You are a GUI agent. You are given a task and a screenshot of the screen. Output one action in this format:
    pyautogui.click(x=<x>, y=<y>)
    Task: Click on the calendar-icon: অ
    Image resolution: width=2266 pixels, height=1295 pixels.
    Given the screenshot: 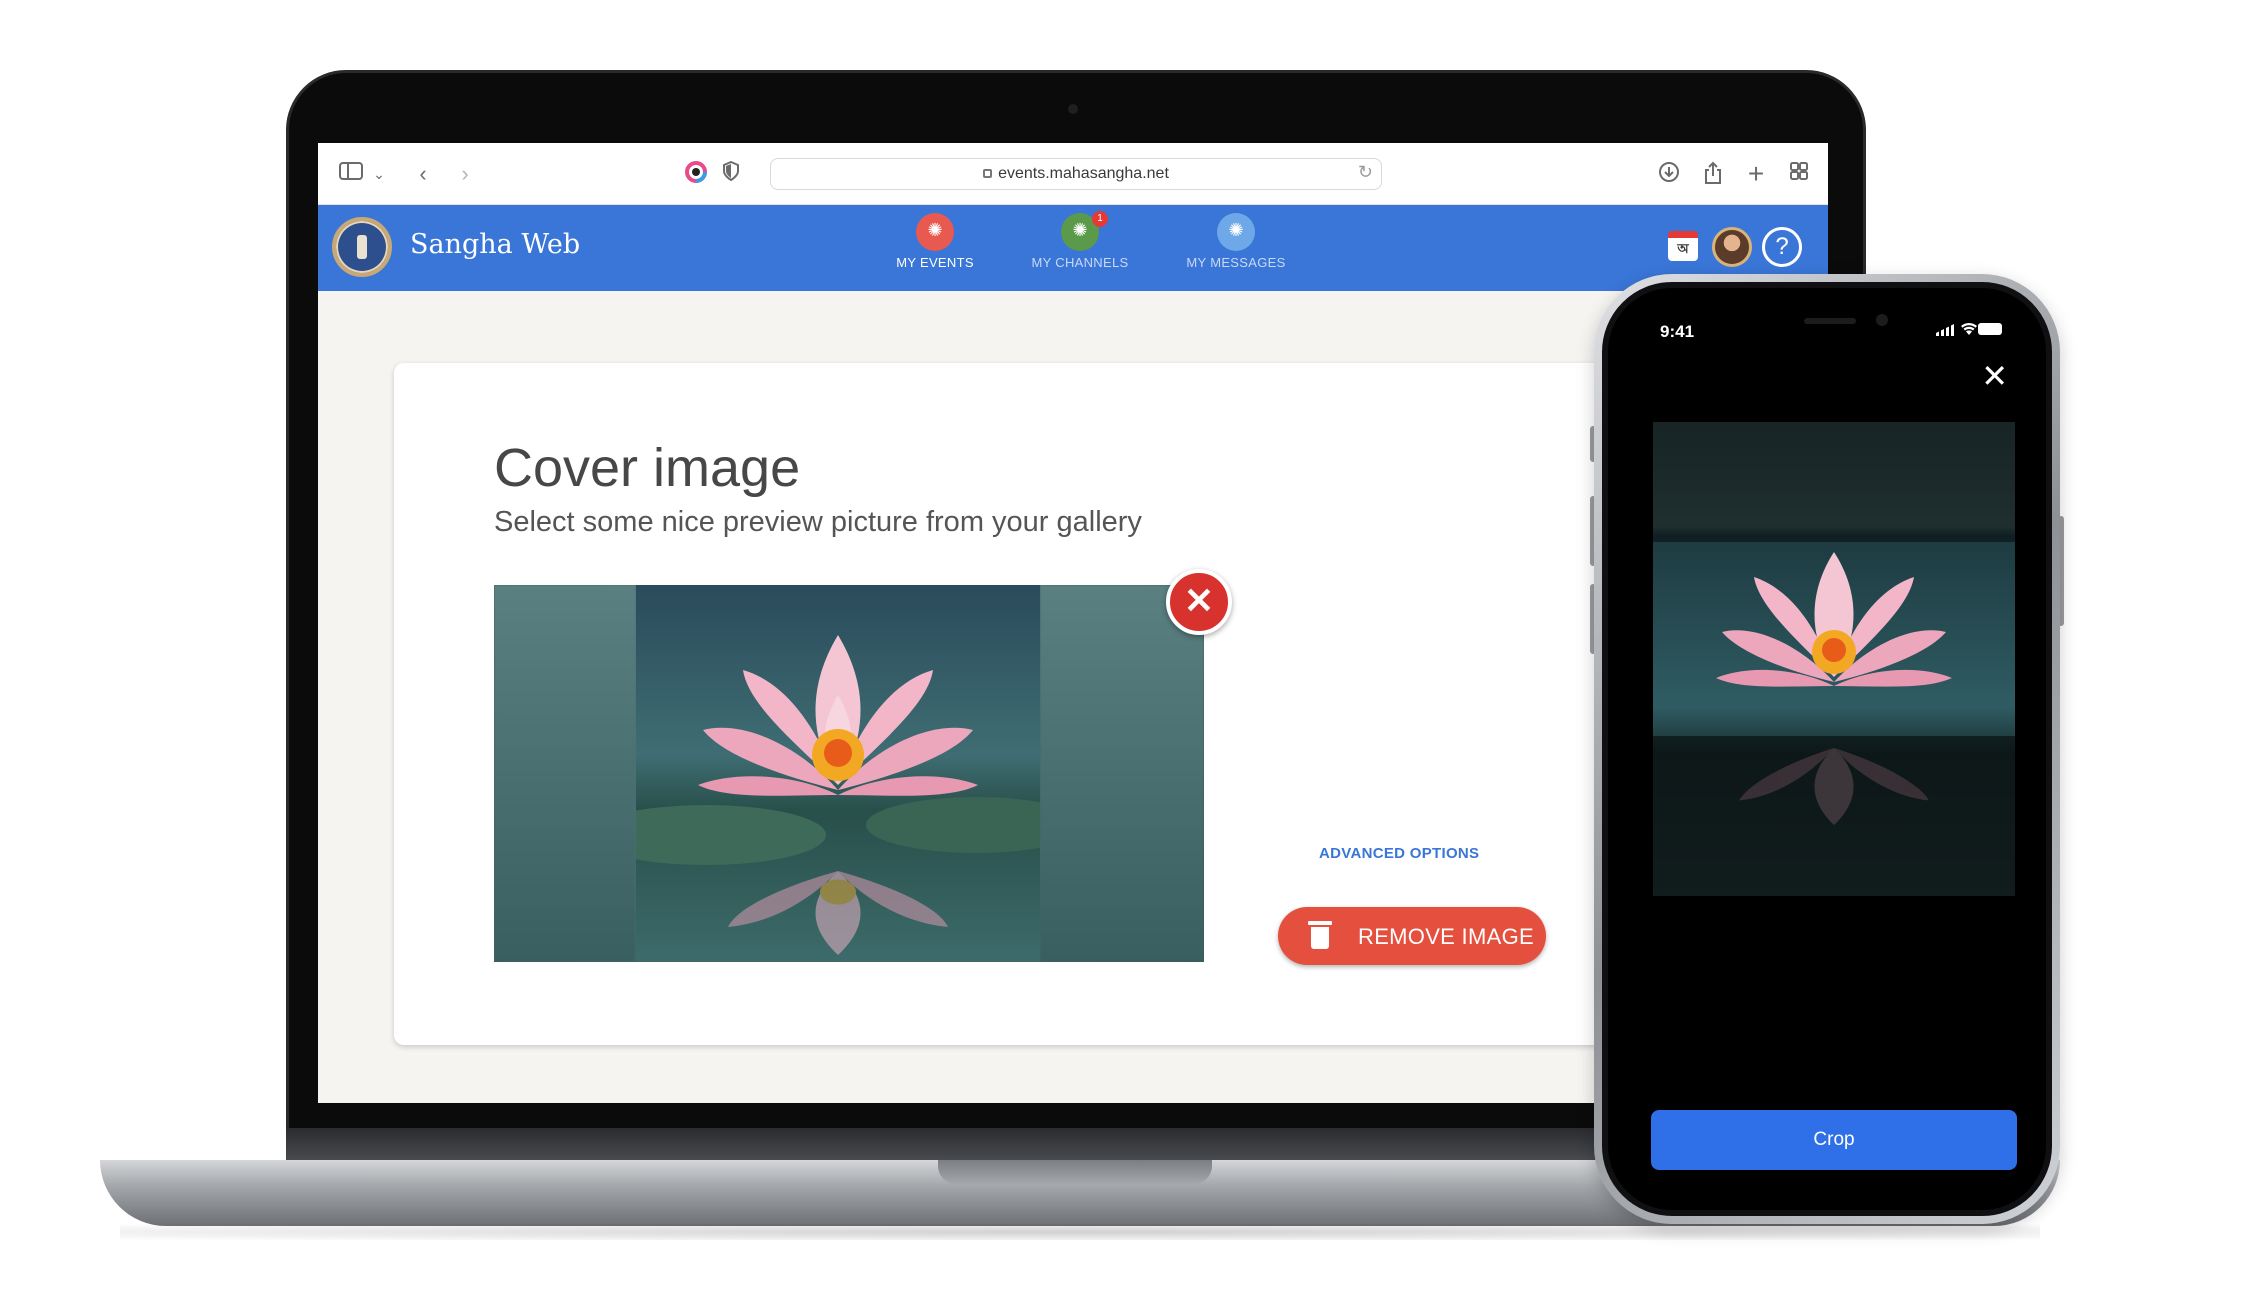 What is the action you would take?
    pyautogui.click(x=1683, y=246)
    